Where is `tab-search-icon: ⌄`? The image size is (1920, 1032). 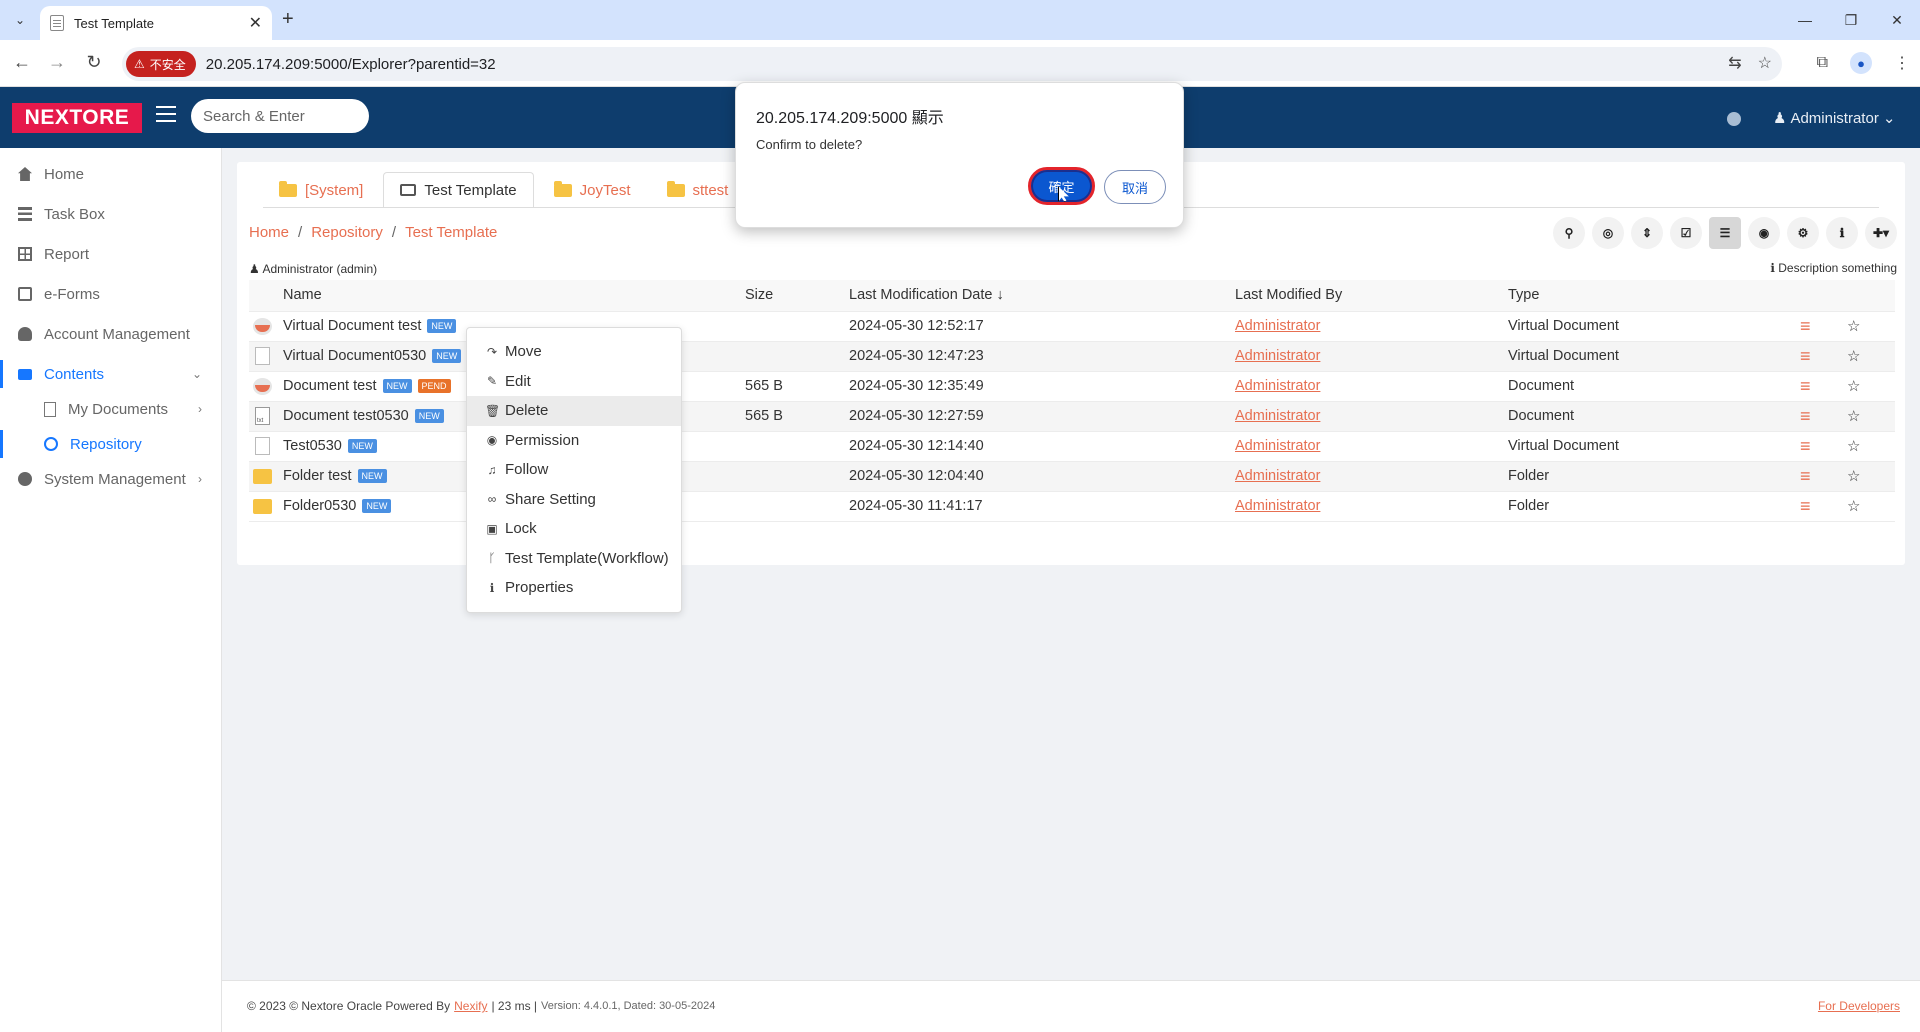 tab-search-icon: ⌄ is located at coordinates (20, 20).